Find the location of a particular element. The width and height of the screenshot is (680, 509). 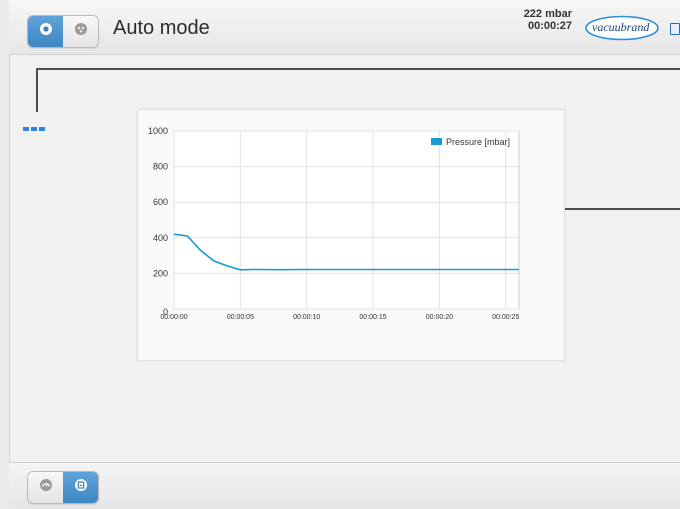

gauge-icon is located at coordinates (46, 487).